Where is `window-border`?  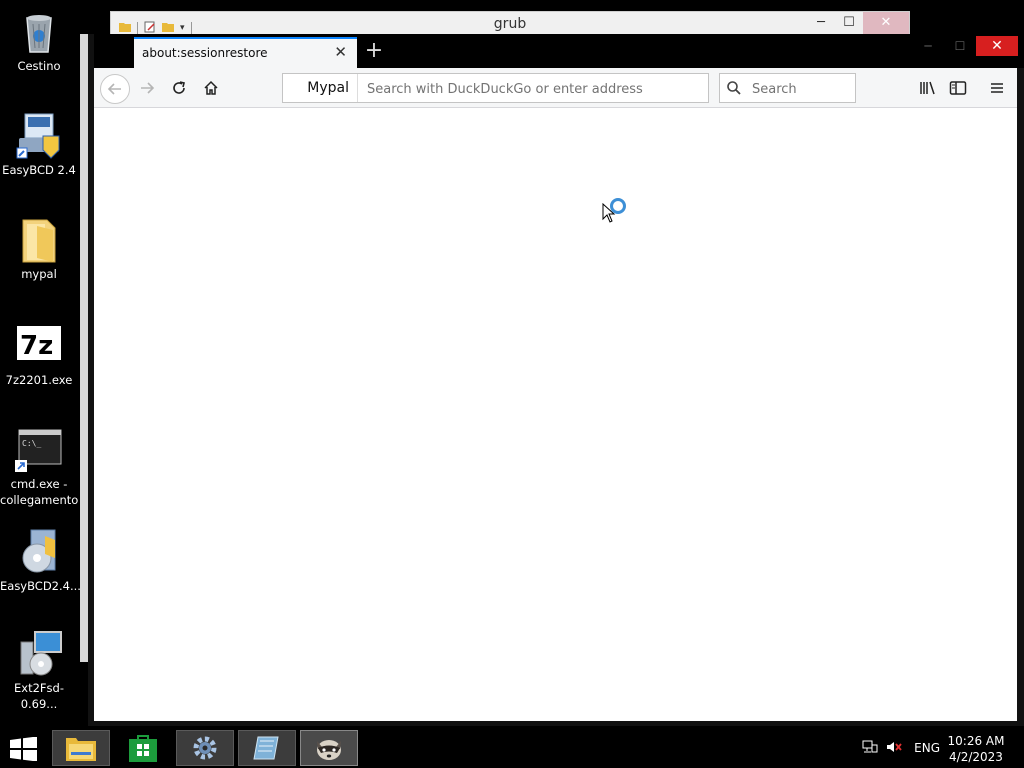 window-border is located at coordinates (84, 348).